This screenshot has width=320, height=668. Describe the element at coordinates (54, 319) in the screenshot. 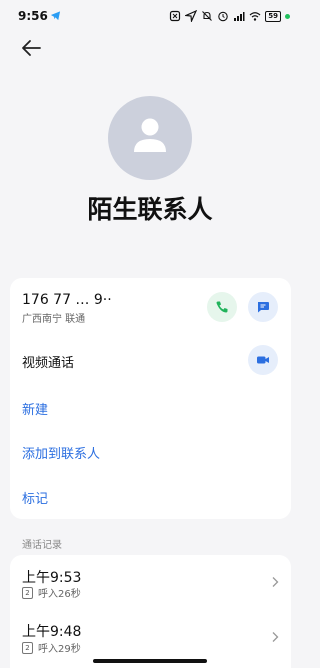

I see `phone-location: 广西南宁 联通` at that location.